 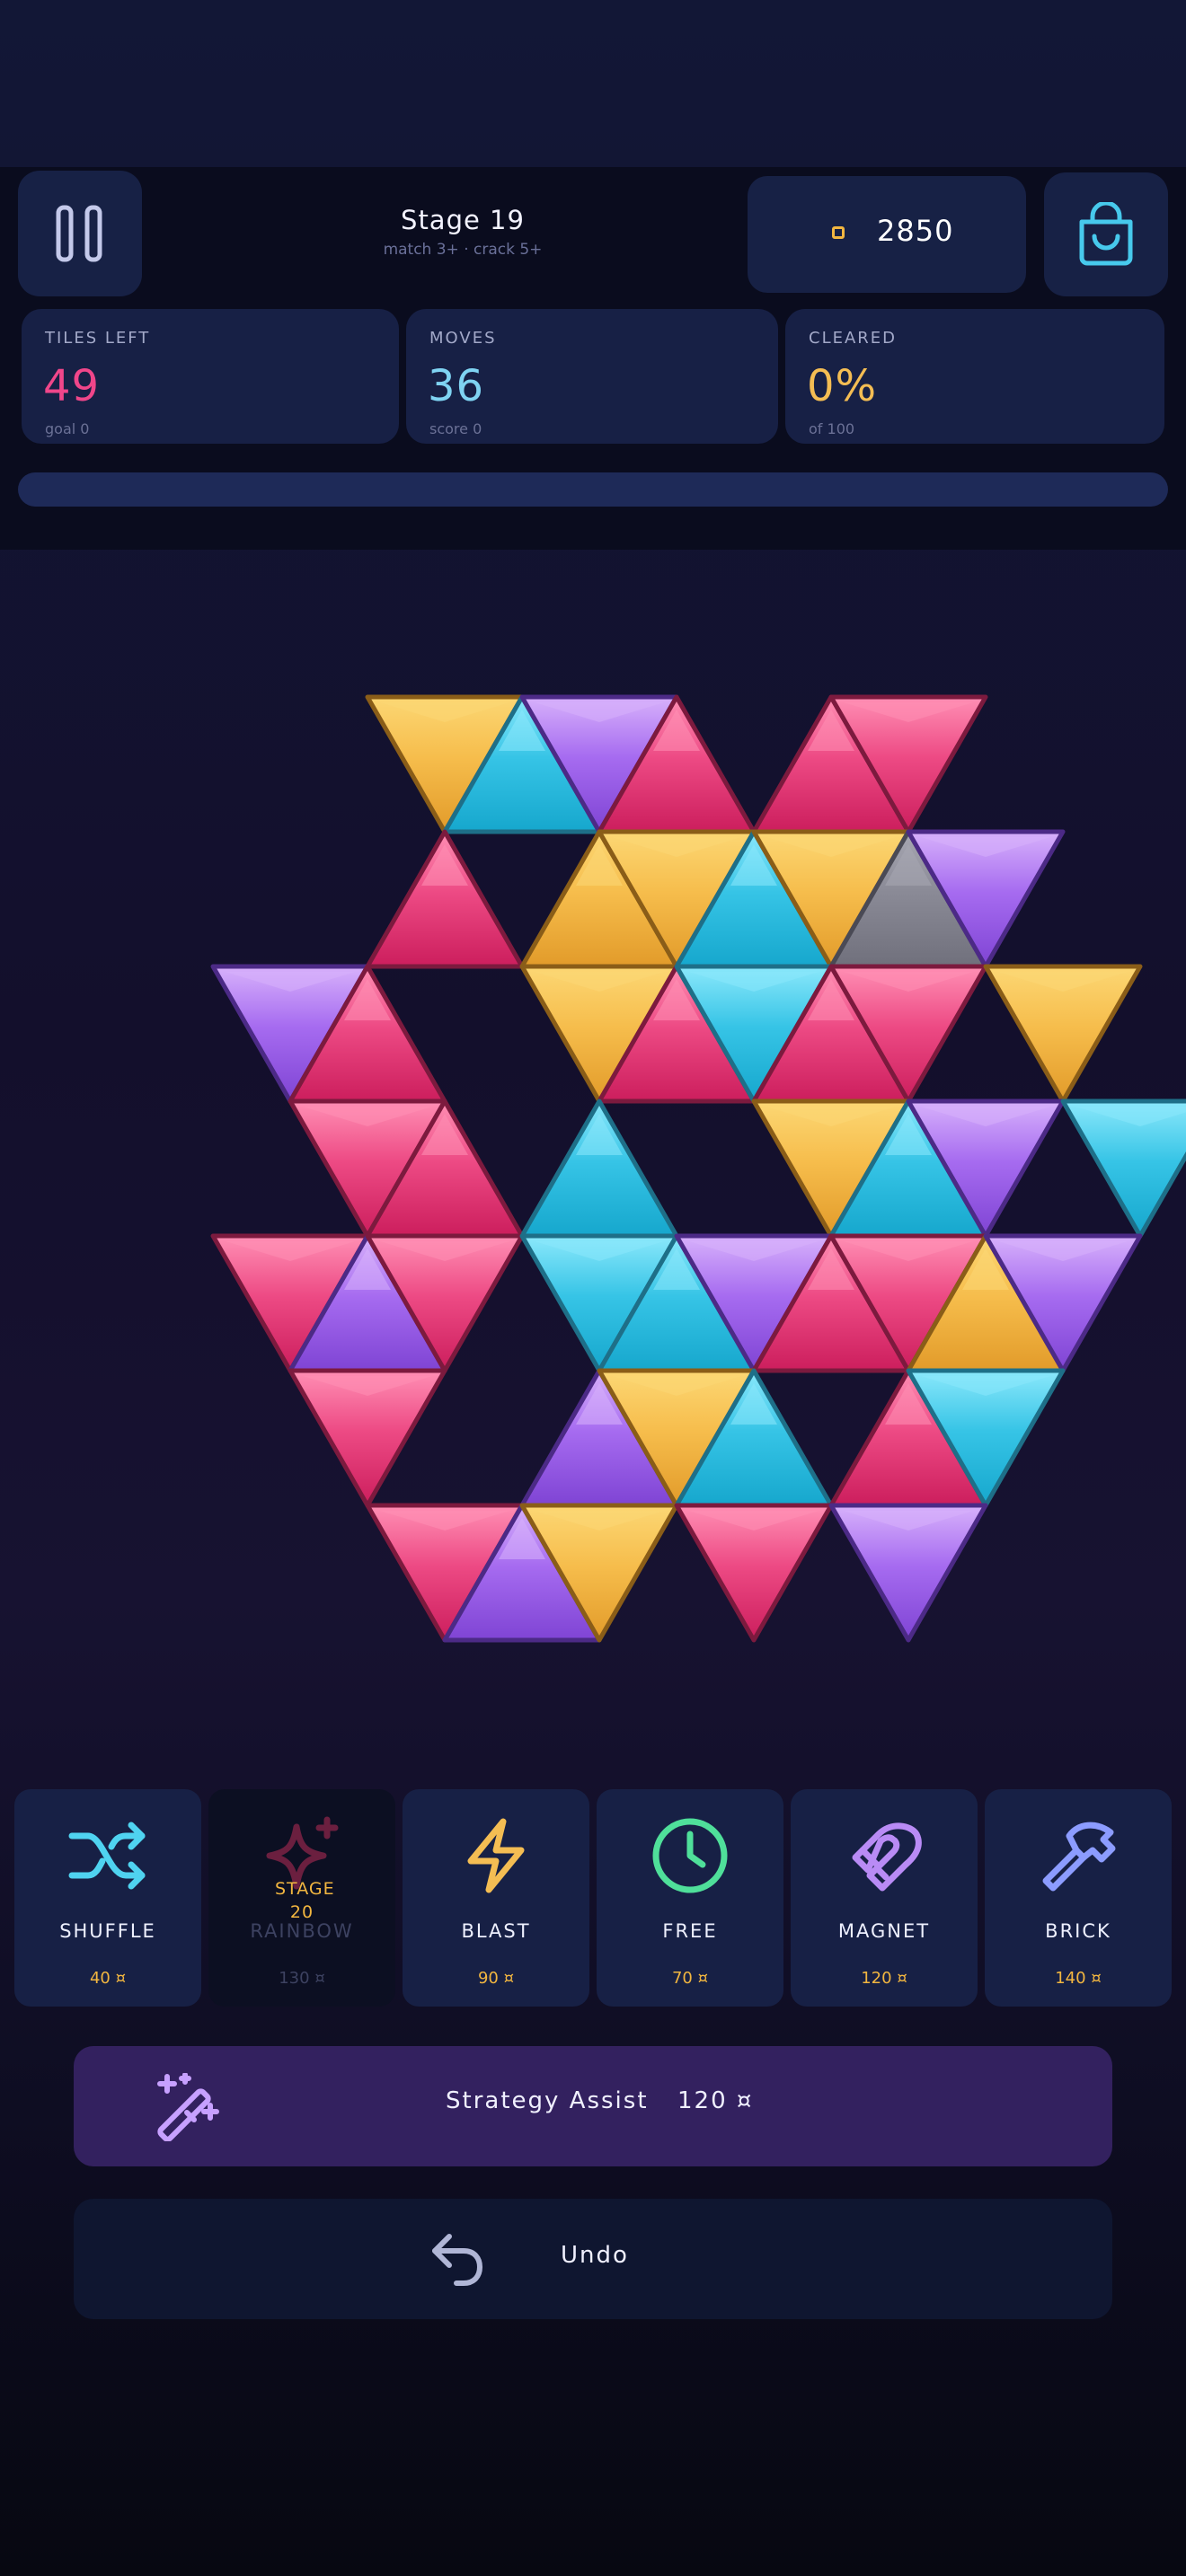 What do you see at coordinates (838, 233) in the screenshot?
I see `coin-icon` at bounding box center [838, 233].